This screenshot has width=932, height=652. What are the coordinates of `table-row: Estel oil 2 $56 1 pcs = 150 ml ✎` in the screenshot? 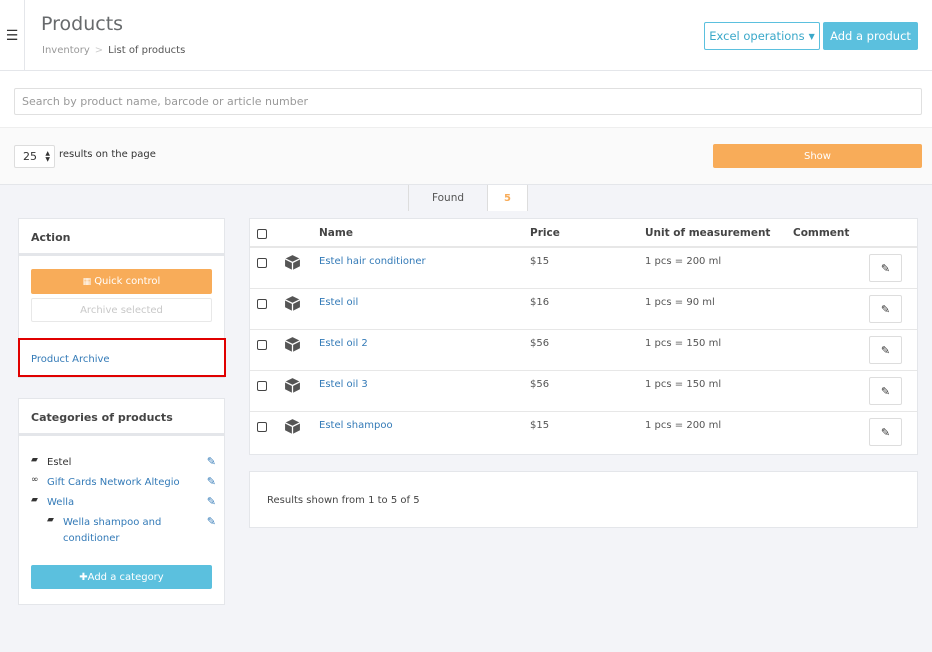 It's located at (583, 350).